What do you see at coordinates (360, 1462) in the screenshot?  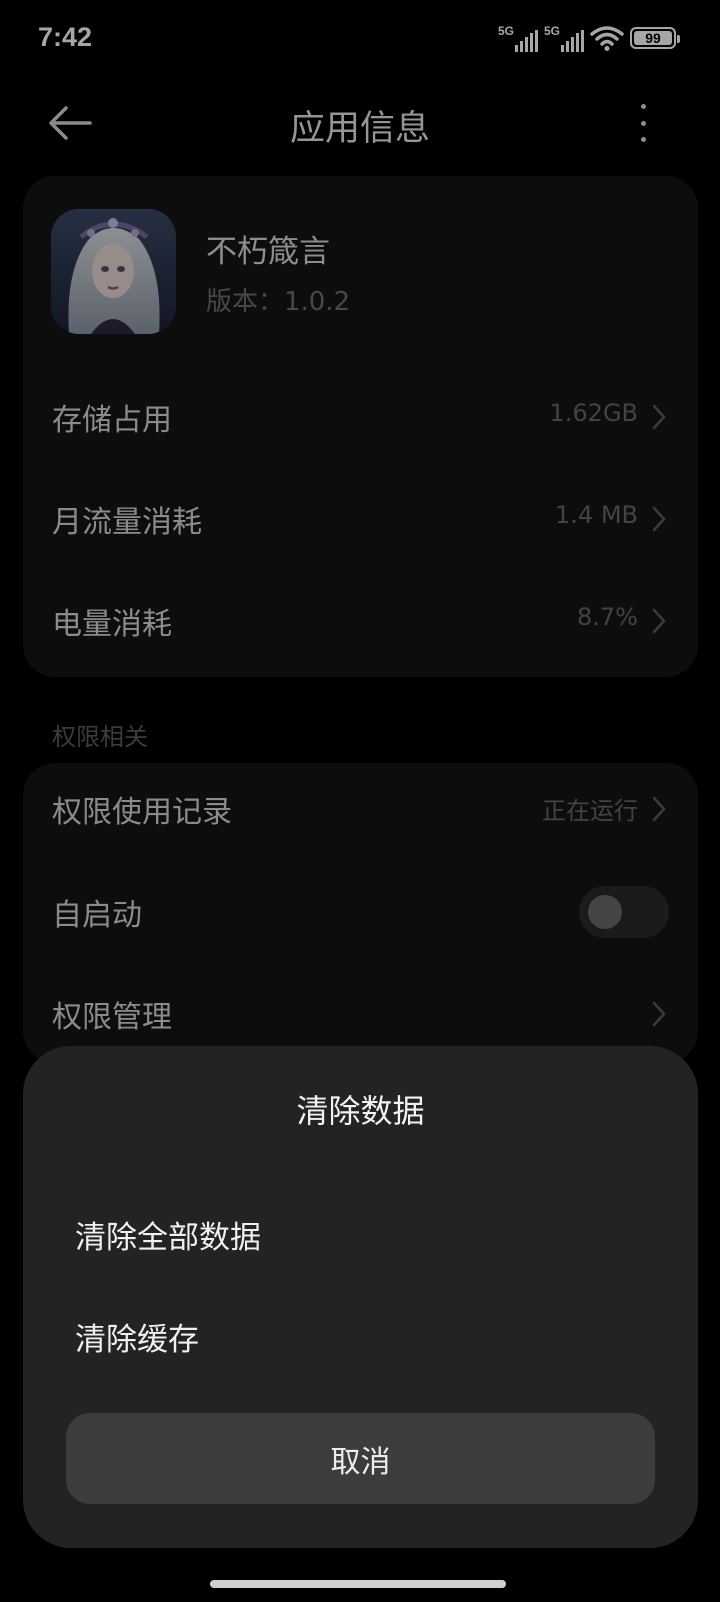 I see `cancel-label: 取消` at bounding box center [360, 1462].